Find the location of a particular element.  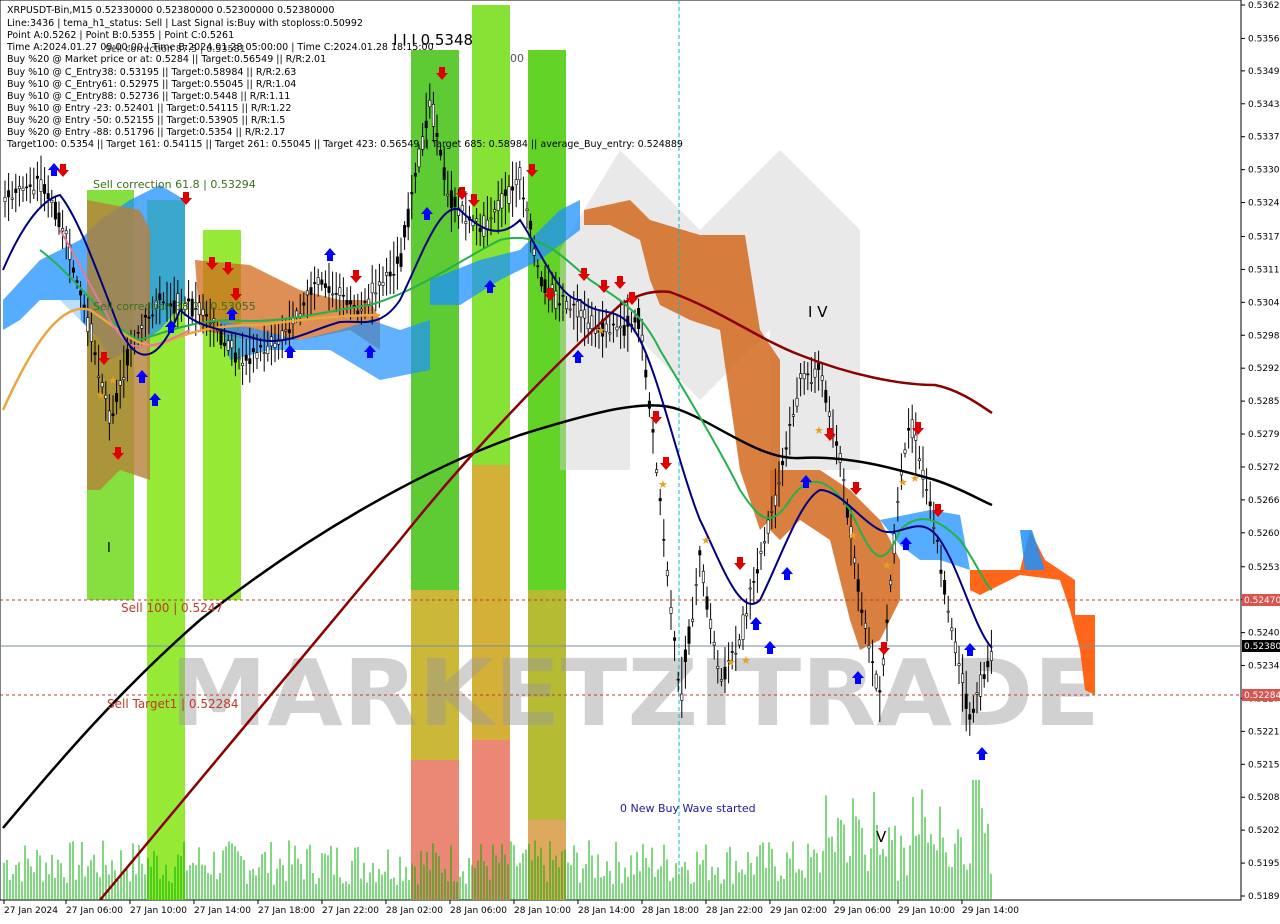

y-tick-label: 0.53562 is located at coordinates (1264, 39).